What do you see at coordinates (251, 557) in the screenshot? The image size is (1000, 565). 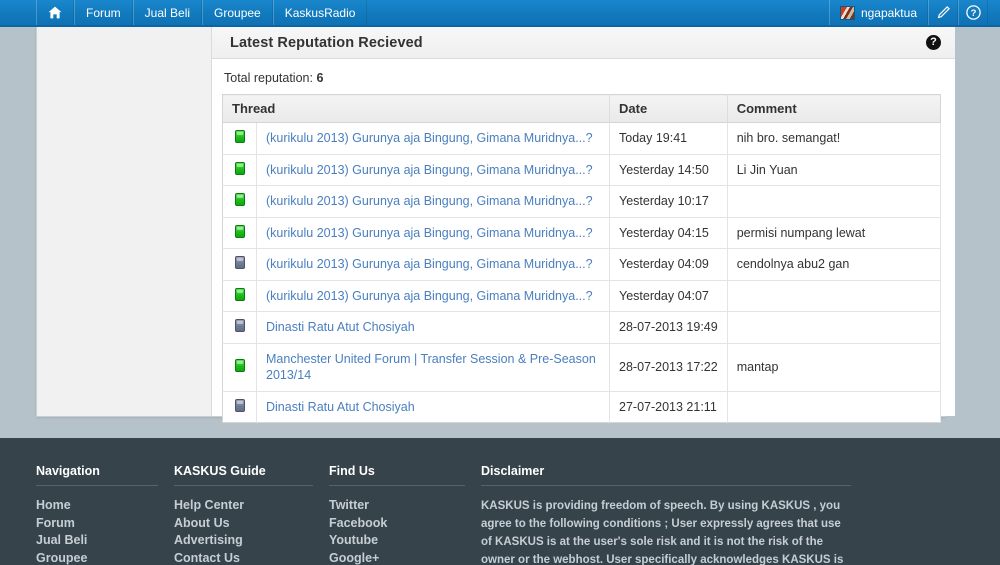 I see `footer-link-contact-us: Contact Us` at bounding box center [251, 557].